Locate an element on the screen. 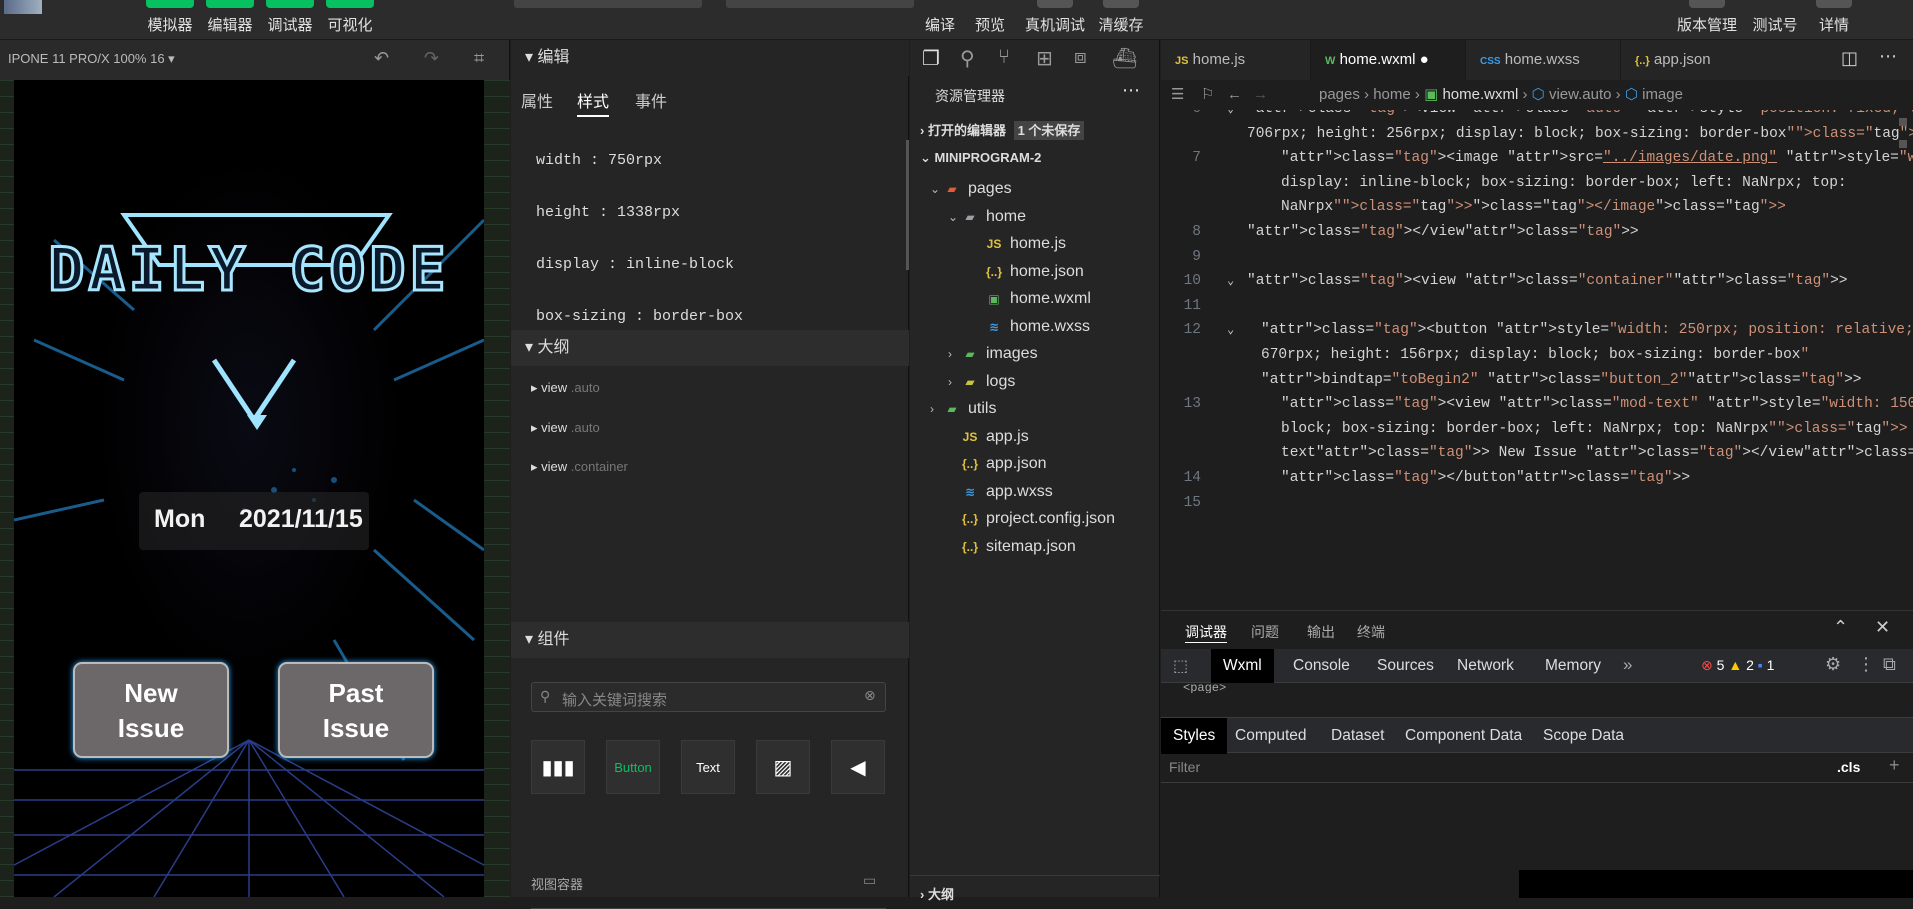  file-tree-item: ⌄ ▰ home is located at coordinates (987, 216).